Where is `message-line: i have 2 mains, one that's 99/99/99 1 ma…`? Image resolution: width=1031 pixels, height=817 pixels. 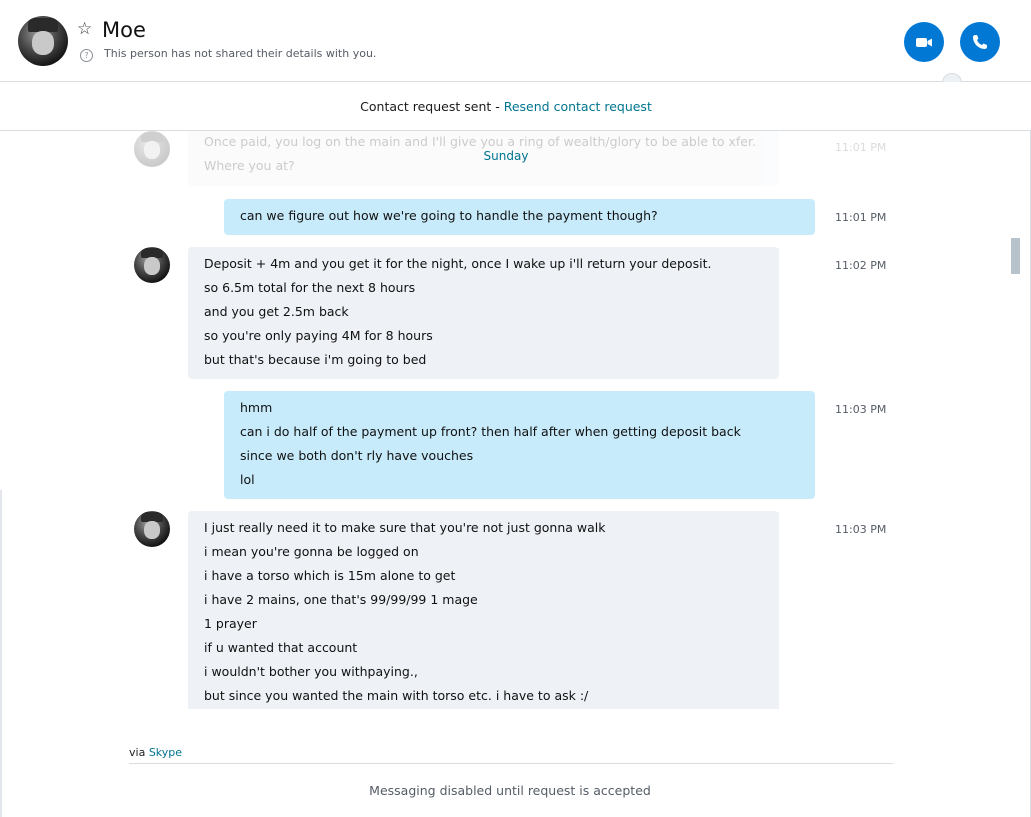
message-line: i have 2 mains, one that's 99/99/99 1 ma… is located at coordinates (341, 599).